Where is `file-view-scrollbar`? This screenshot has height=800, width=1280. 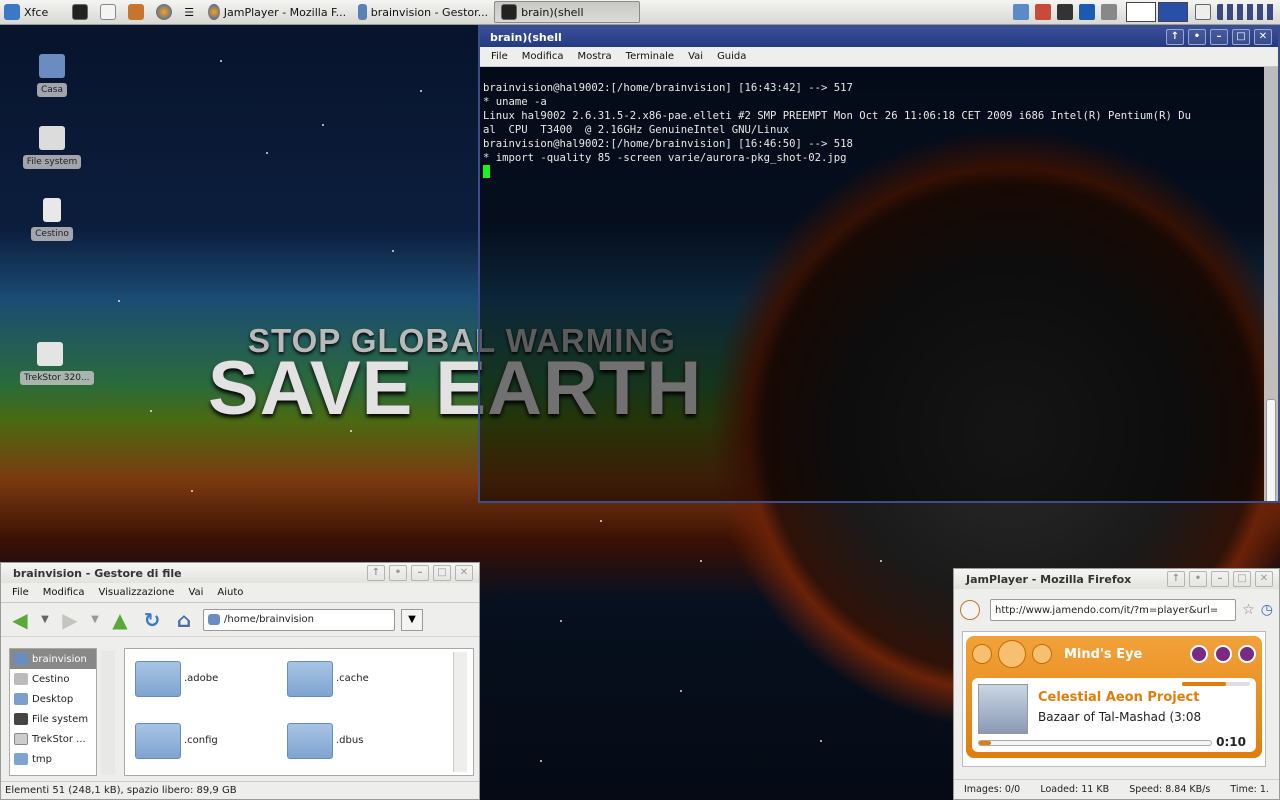
file-view-scrollbar is located at coordinates (460, 712).